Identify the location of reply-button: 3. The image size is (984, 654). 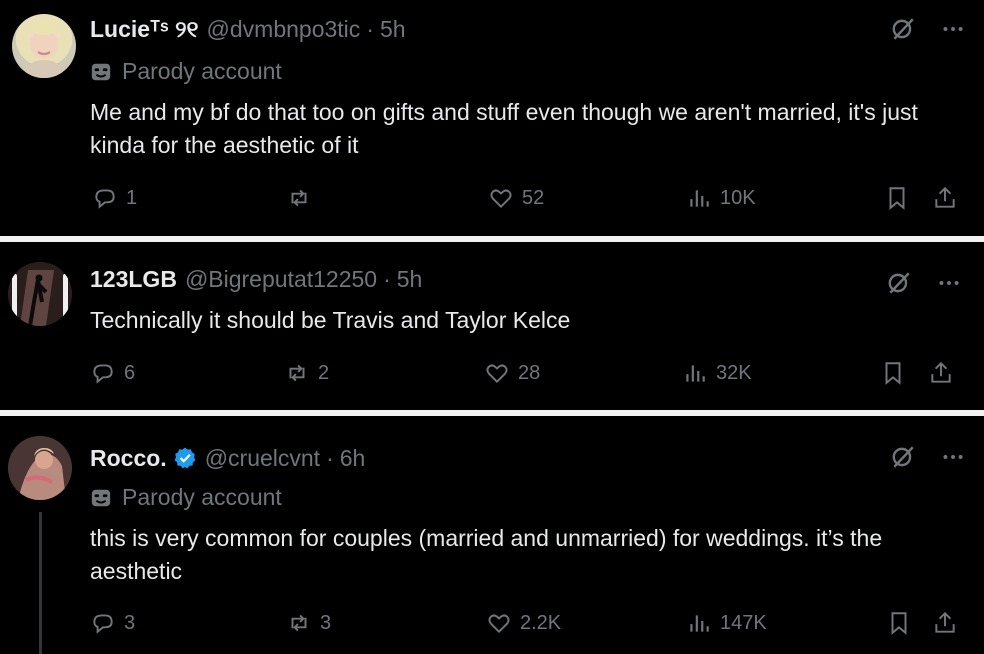
(112, 623).